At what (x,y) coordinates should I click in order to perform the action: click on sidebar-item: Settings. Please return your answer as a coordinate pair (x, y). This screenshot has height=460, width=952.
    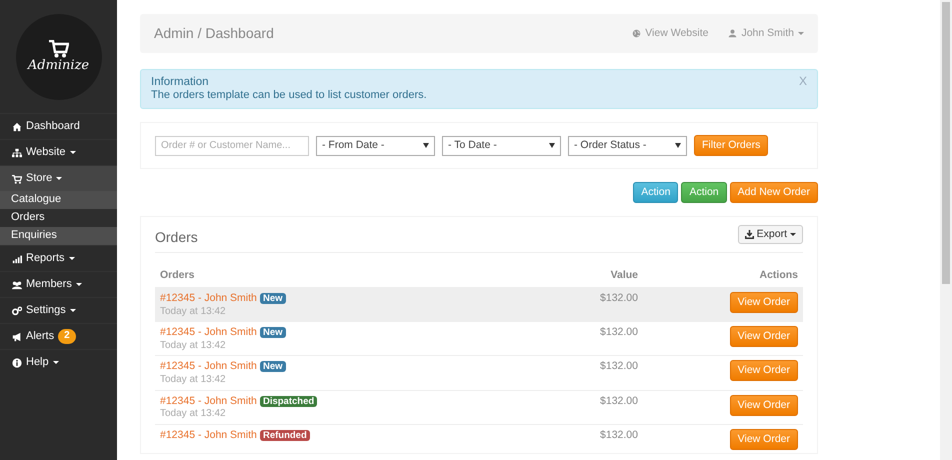
    Looking at the image, I should click on (58, 310).